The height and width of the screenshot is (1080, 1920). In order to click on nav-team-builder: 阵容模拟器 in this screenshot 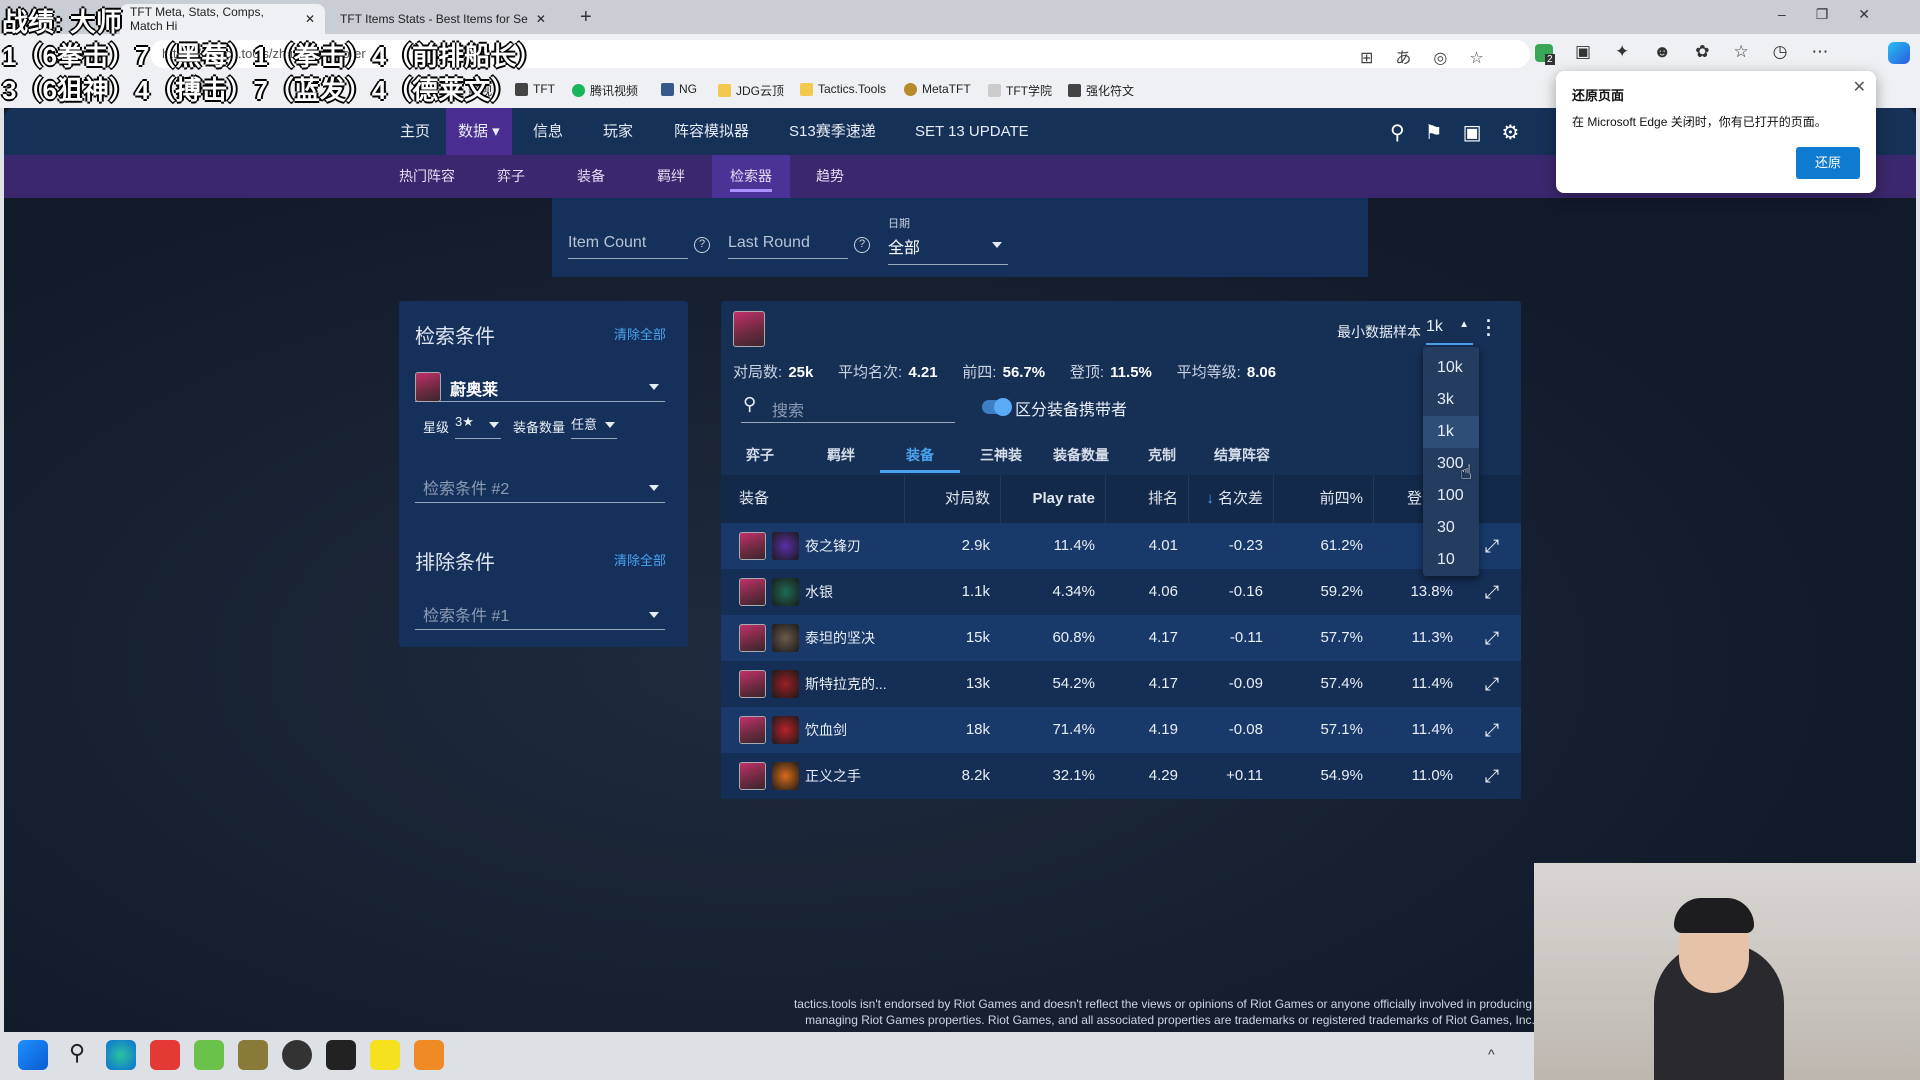, I will do `click(711, 131)`.